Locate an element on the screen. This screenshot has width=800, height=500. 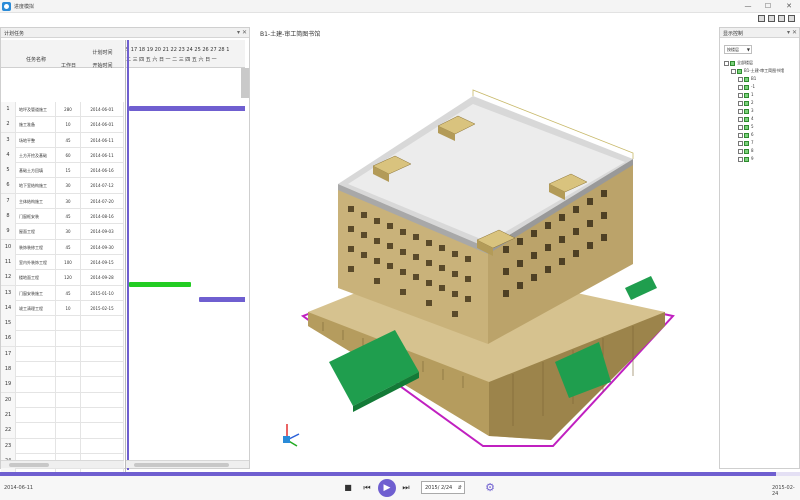
table-row: 4 土方开挖及基础 60 2014-06-11 is located at coordinates (62, 155).